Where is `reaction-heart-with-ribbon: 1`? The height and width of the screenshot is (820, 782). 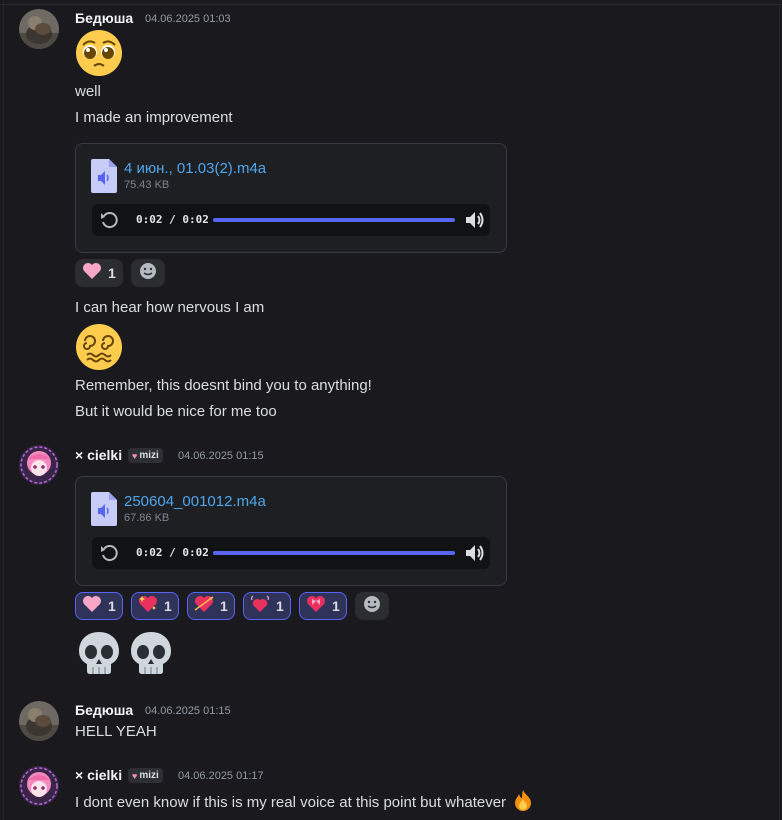 reaction-heart-with-ribbon: 1 is located at coordinates (323, 606).